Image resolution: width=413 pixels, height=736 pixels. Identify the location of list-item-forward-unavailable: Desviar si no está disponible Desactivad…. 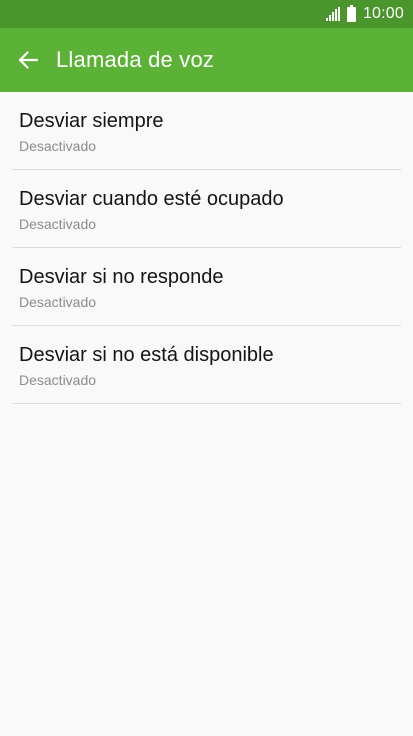
(206, 365).